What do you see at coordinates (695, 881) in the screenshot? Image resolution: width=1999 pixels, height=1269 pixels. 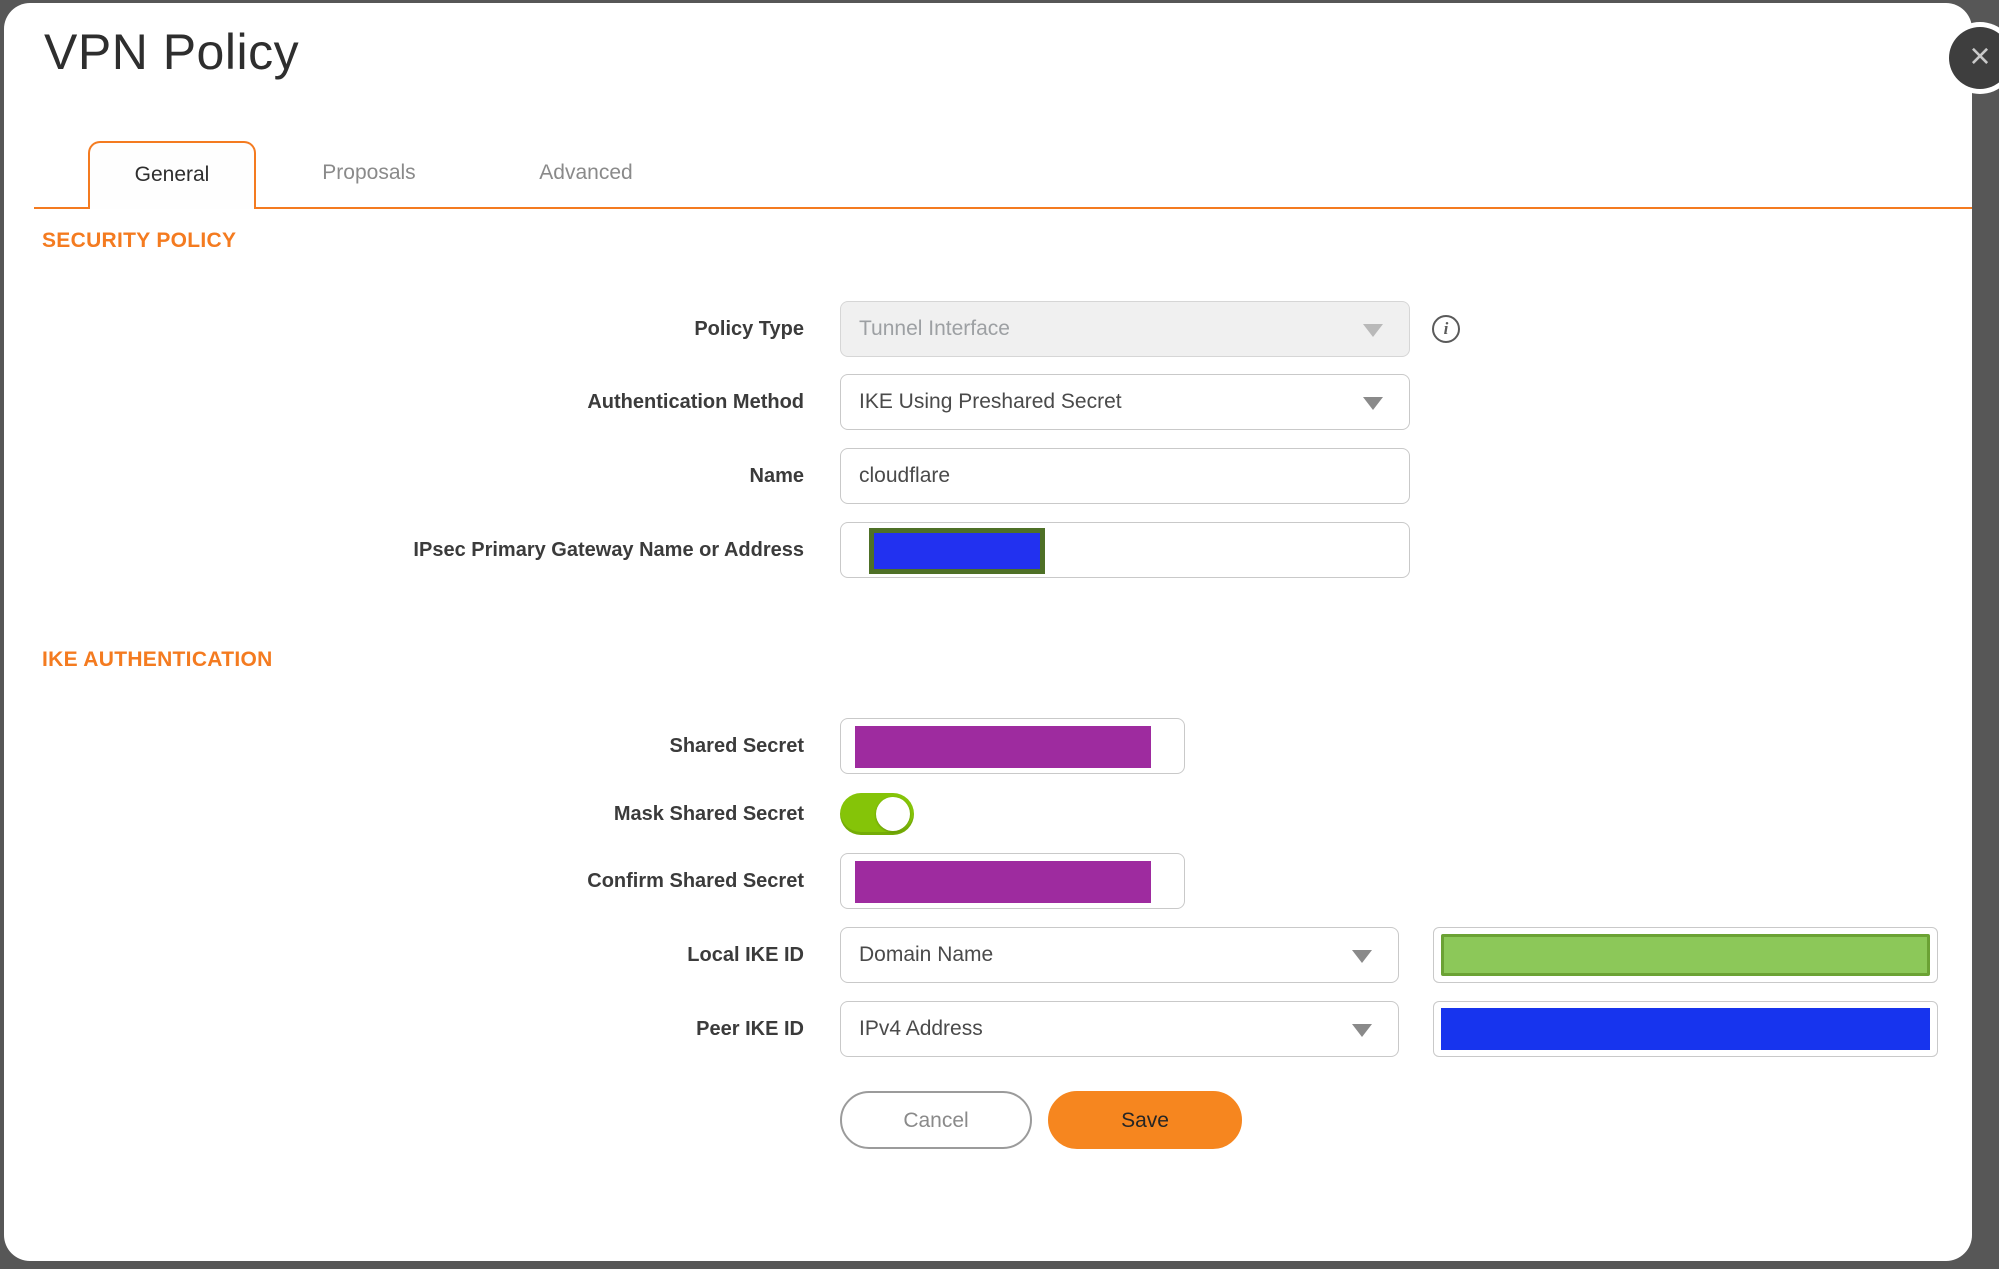 I see `confirm-shared-secret-label: Confirm Shared Secret` at bounding box center [695, 881].